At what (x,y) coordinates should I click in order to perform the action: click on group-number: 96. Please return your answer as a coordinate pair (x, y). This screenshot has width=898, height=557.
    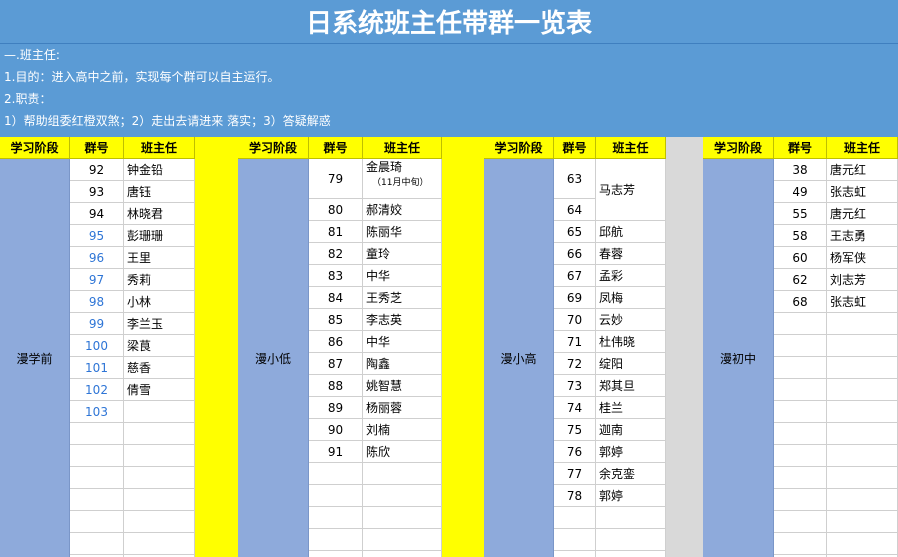
    Looking at the image, I should click on (97, 258).